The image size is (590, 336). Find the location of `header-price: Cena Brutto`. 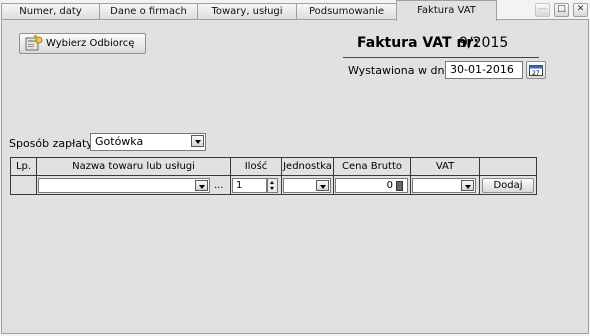

header-price: Cena Brutto is located at coordinates (372, 166).